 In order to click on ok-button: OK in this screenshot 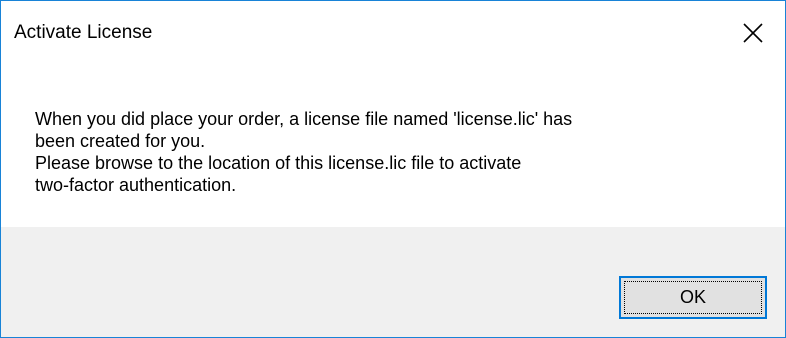, I will do `click(693, 297)`.